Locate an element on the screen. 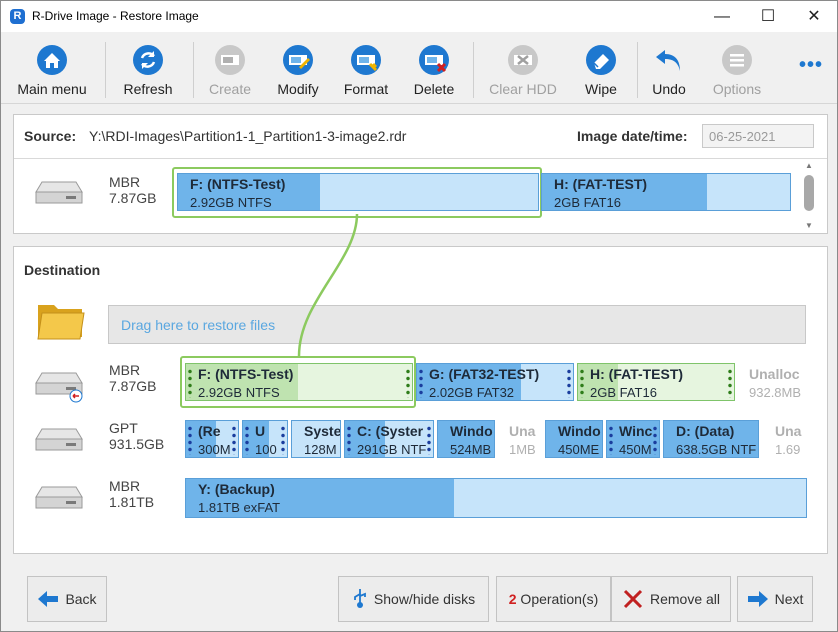  main-menu-button: Main menu is located at coordinates (52, 68).